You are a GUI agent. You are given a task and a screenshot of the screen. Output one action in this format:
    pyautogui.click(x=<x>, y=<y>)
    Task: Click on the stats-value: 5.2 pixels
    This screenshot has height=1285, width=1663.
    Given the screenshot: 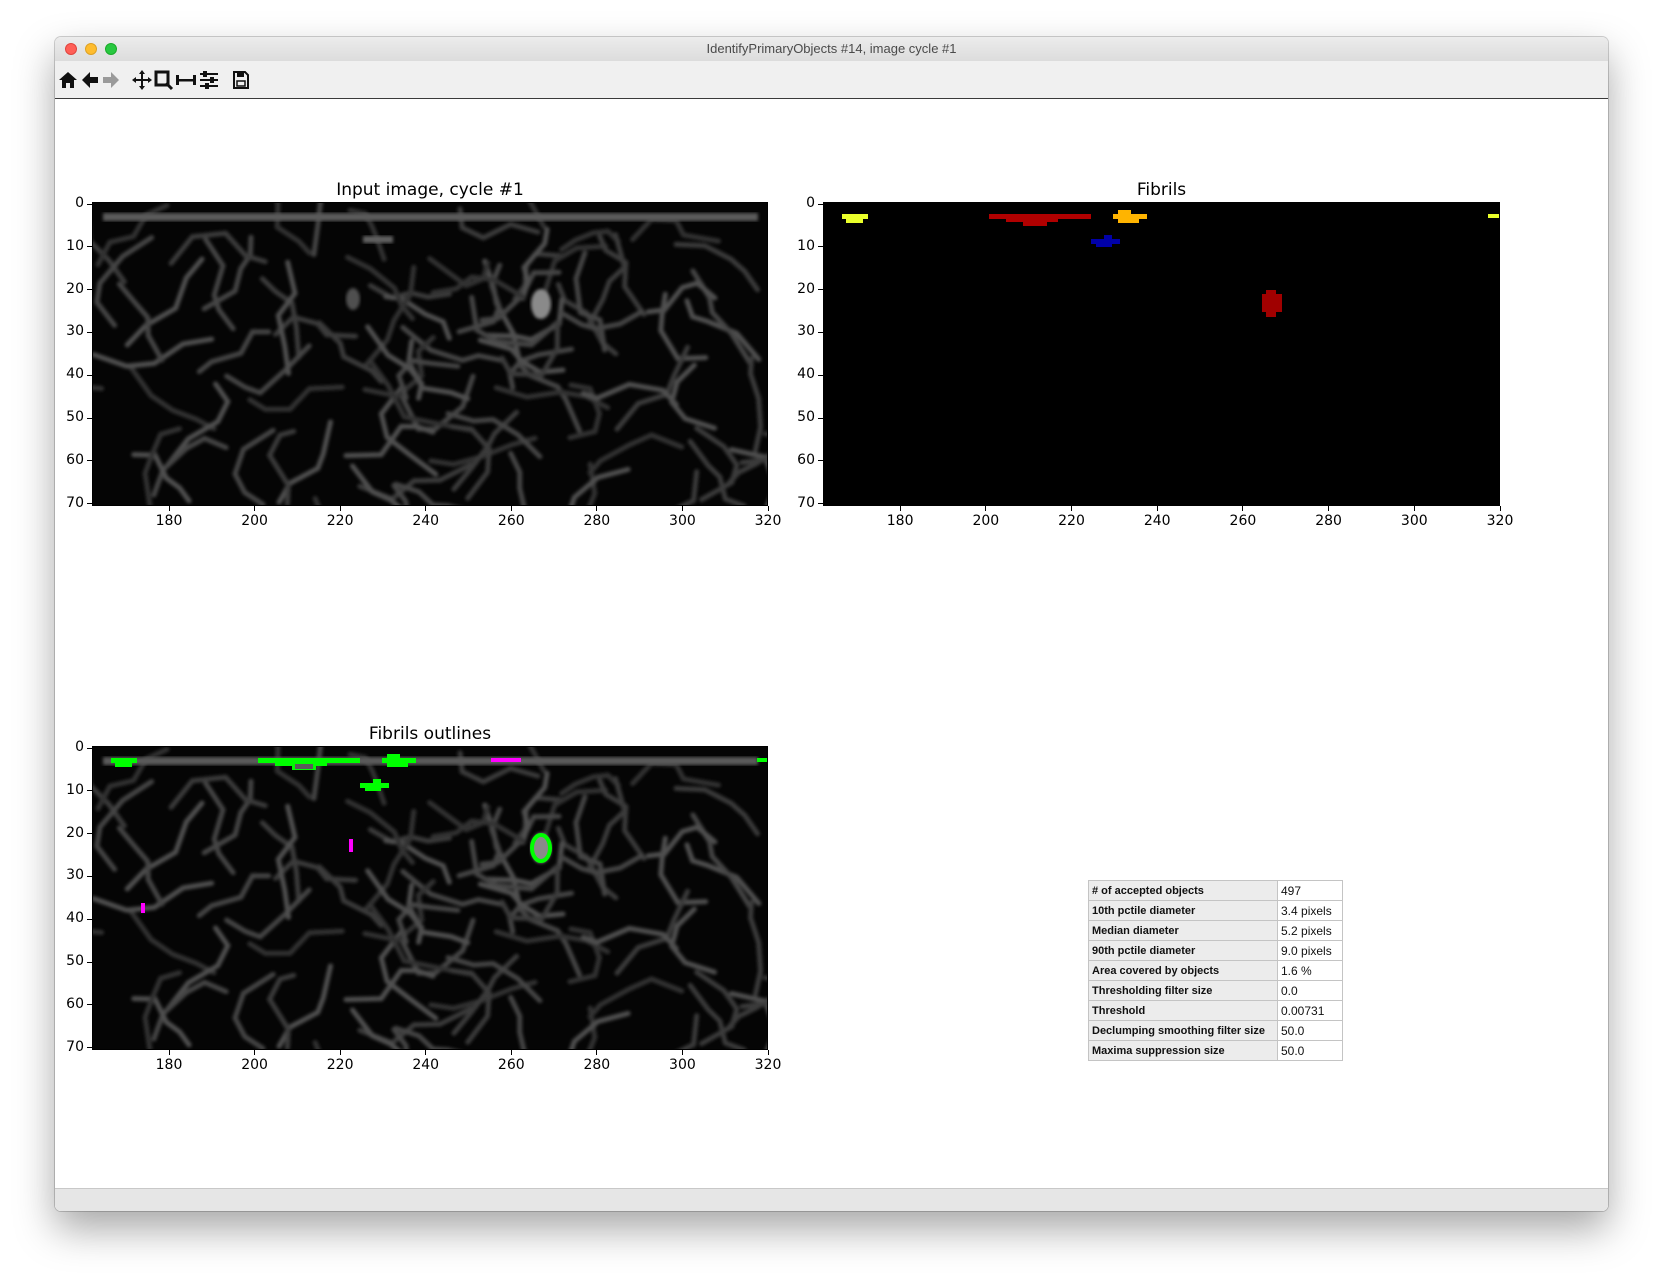 What is the action you would take?
    pyautogui.click(x=1310, y=930)
    